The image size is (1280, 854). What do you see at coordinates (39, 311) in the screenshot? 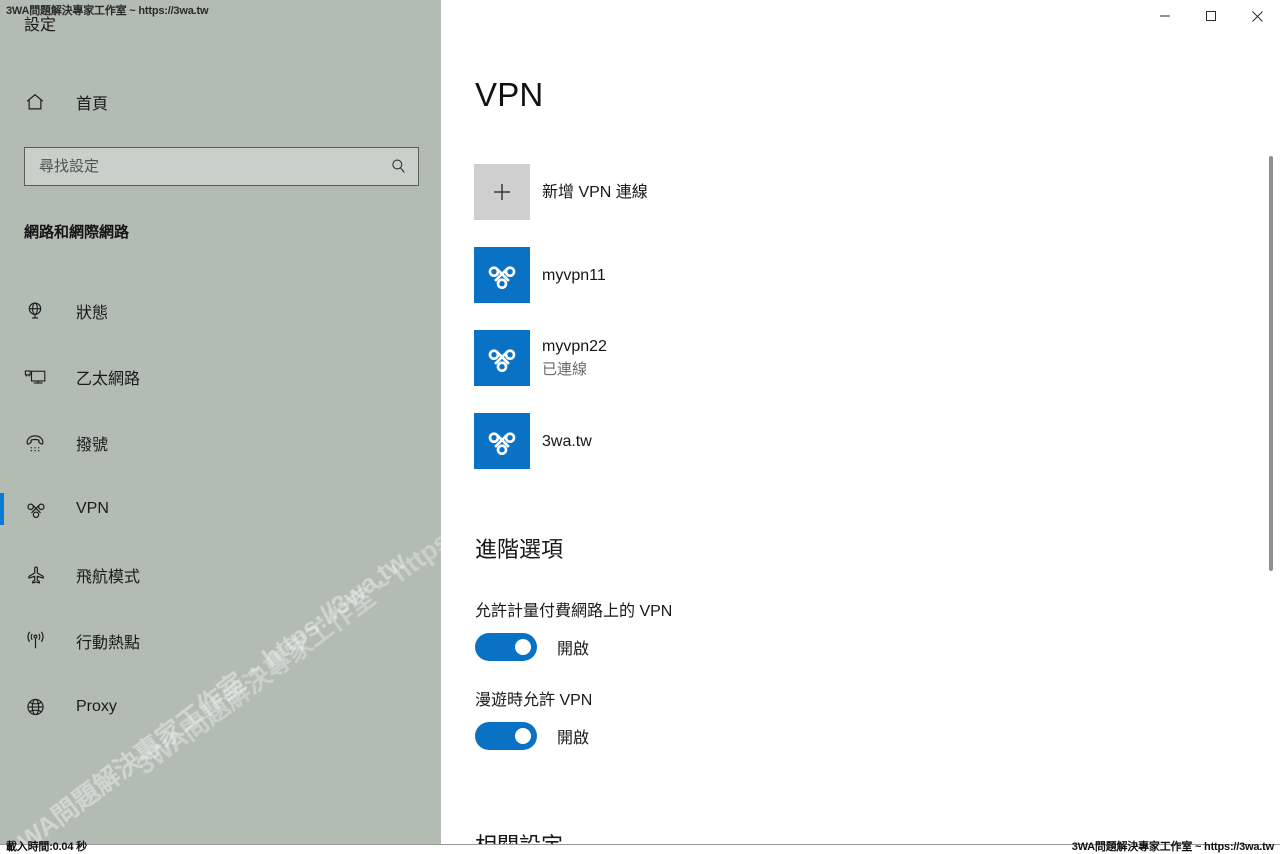
I see `globe-status-icon` at bounding box center [39, 311].